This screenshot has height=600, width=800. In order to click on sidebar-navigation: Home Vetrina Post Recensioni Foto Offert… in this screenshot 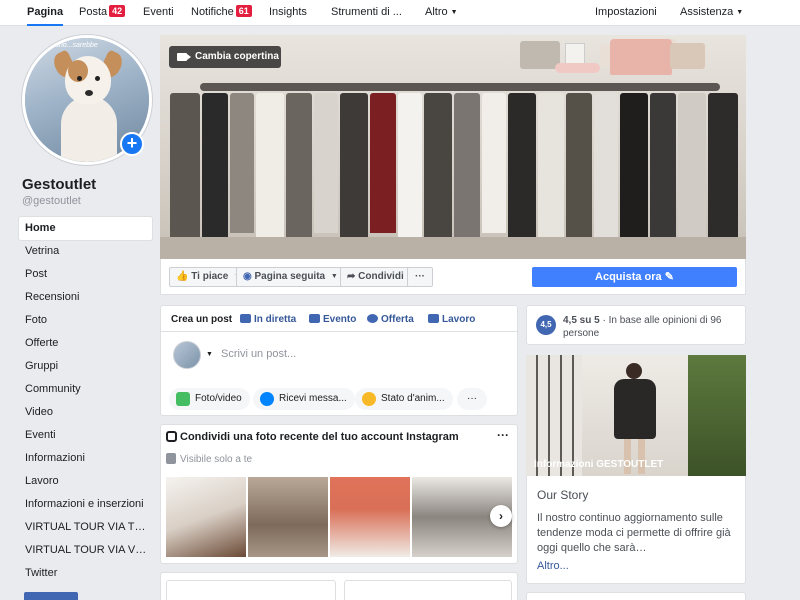, I will do `click(85, 401)`.